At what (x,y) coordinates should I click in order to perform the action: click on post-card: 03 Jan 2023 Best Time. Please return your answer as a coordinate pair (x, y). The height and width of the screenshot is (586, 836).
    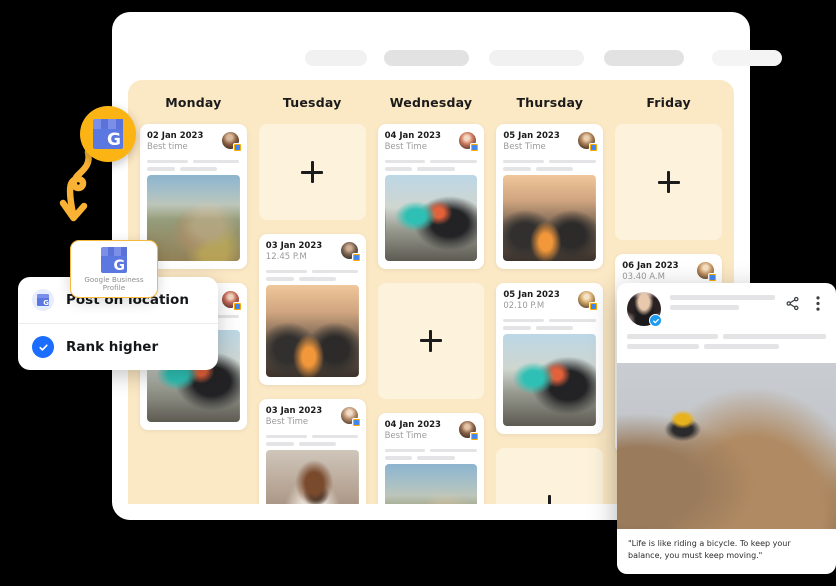
    Looking at the image, I should click on (312, 451).